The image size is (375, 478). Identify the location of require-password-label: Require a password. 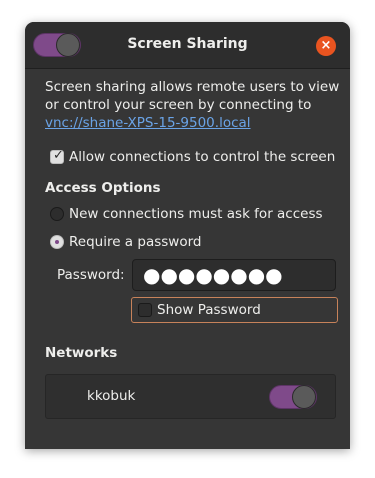
(135, 242).